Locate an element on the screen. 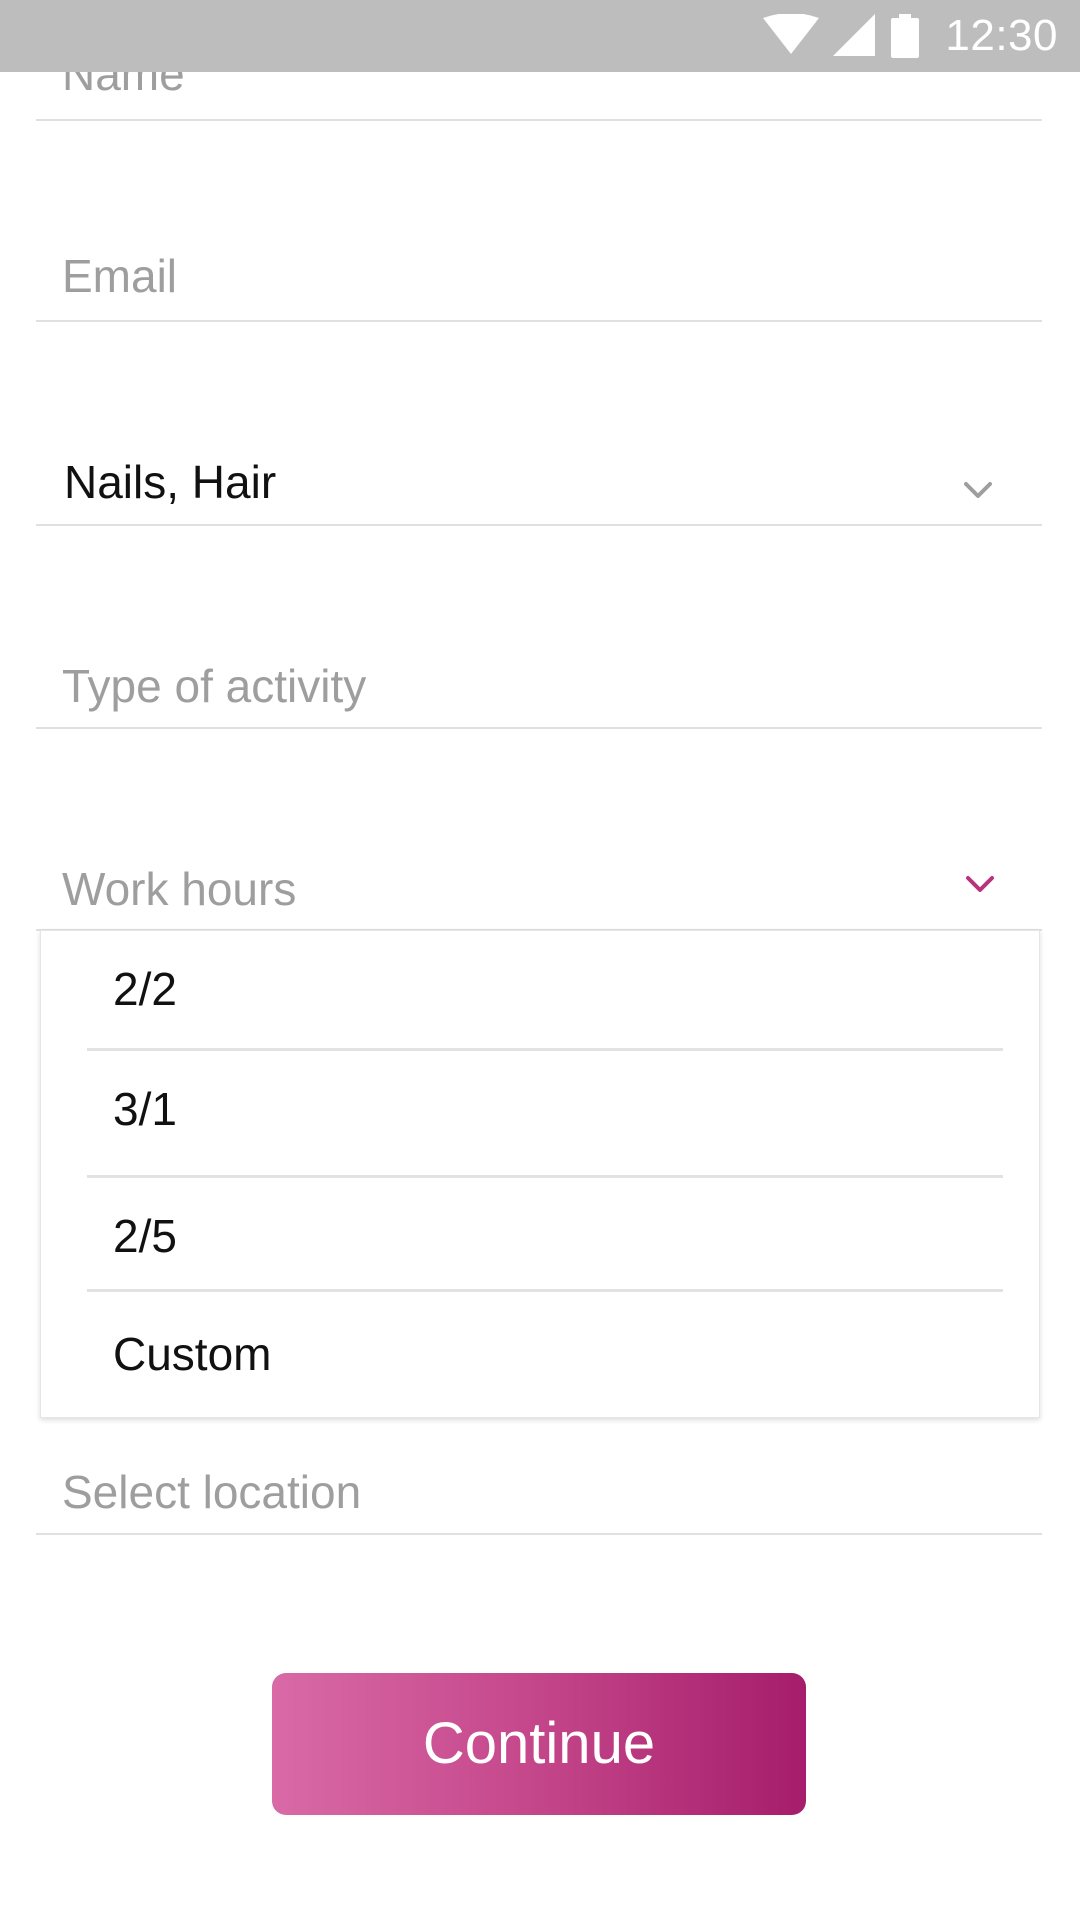 The width and height of the screenshot is (1080, 1920). work-hours-option-2-2: 2/2 is located at coordinates (540, 989).